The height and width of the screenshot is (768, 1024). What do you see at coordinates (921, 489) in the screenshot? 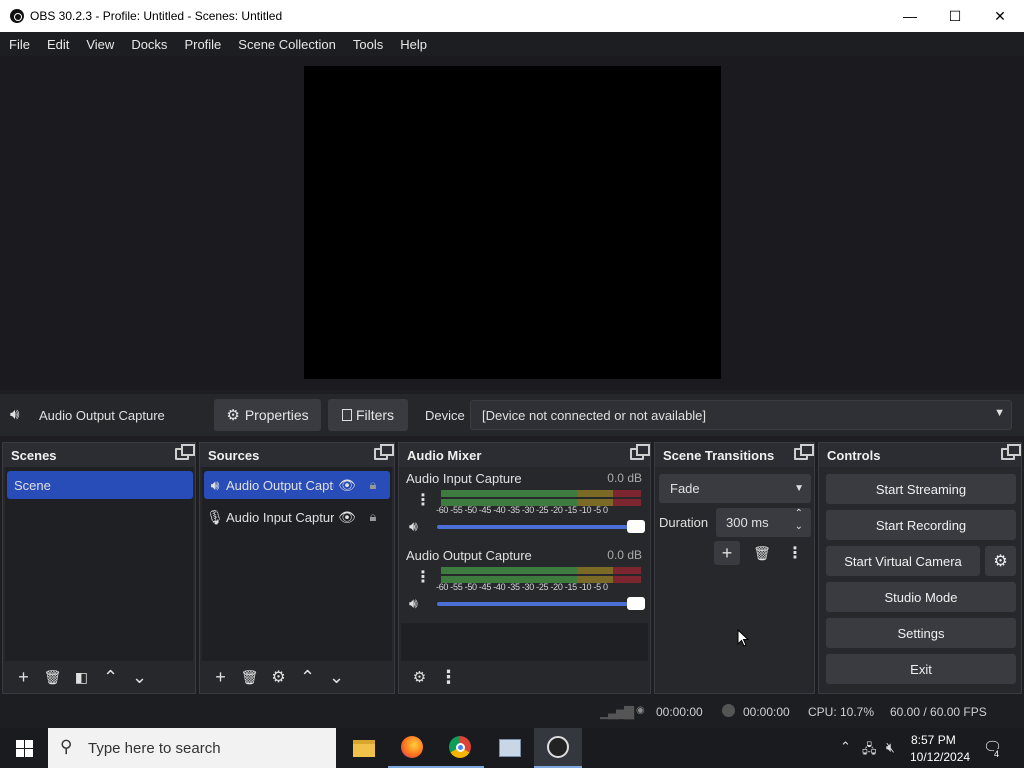
I see `start-streaming-button: Start Streaming` at bounding box center [921, 489].